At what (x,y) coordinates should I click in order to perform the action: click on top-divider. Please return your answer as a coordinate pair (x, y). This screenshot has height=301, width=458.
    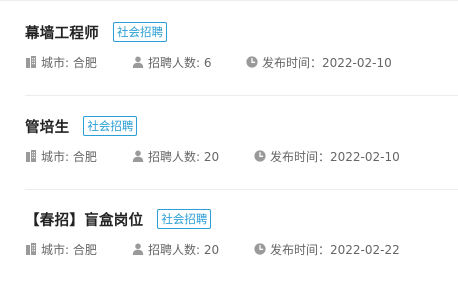
    Looking at the image, I should click on (229, 0).